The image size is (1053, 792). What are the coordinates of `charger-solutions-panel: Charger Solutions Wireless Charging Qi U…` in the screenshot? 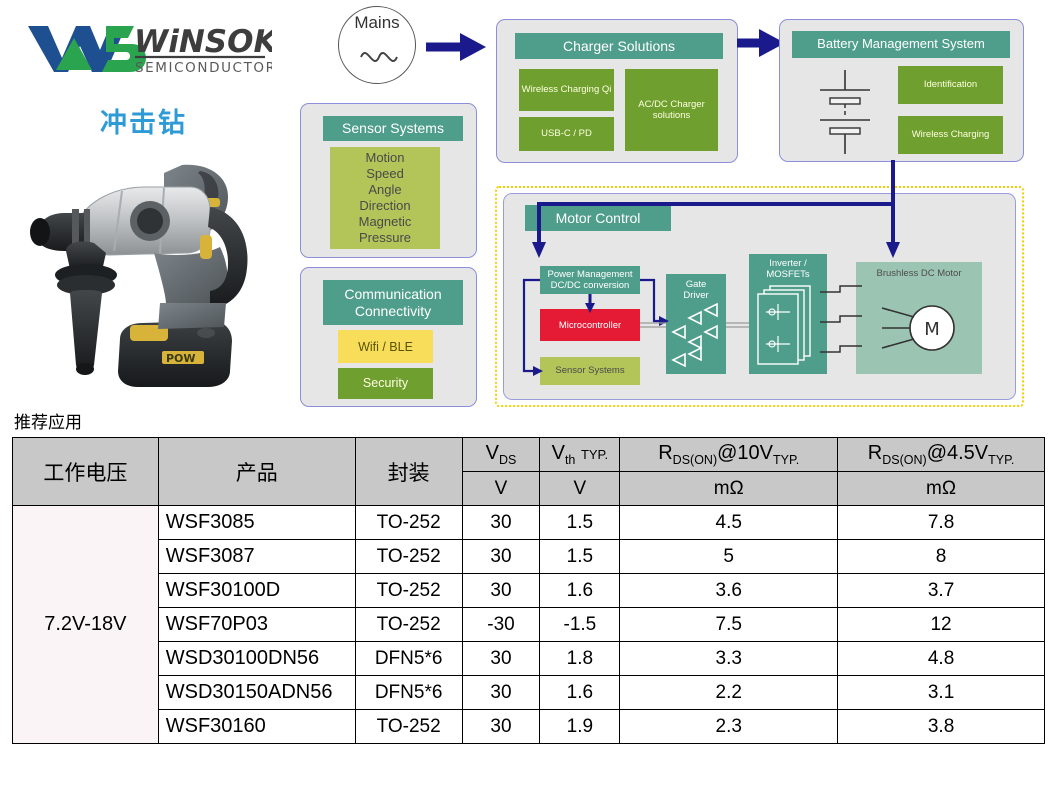 It's located at (617, 91).